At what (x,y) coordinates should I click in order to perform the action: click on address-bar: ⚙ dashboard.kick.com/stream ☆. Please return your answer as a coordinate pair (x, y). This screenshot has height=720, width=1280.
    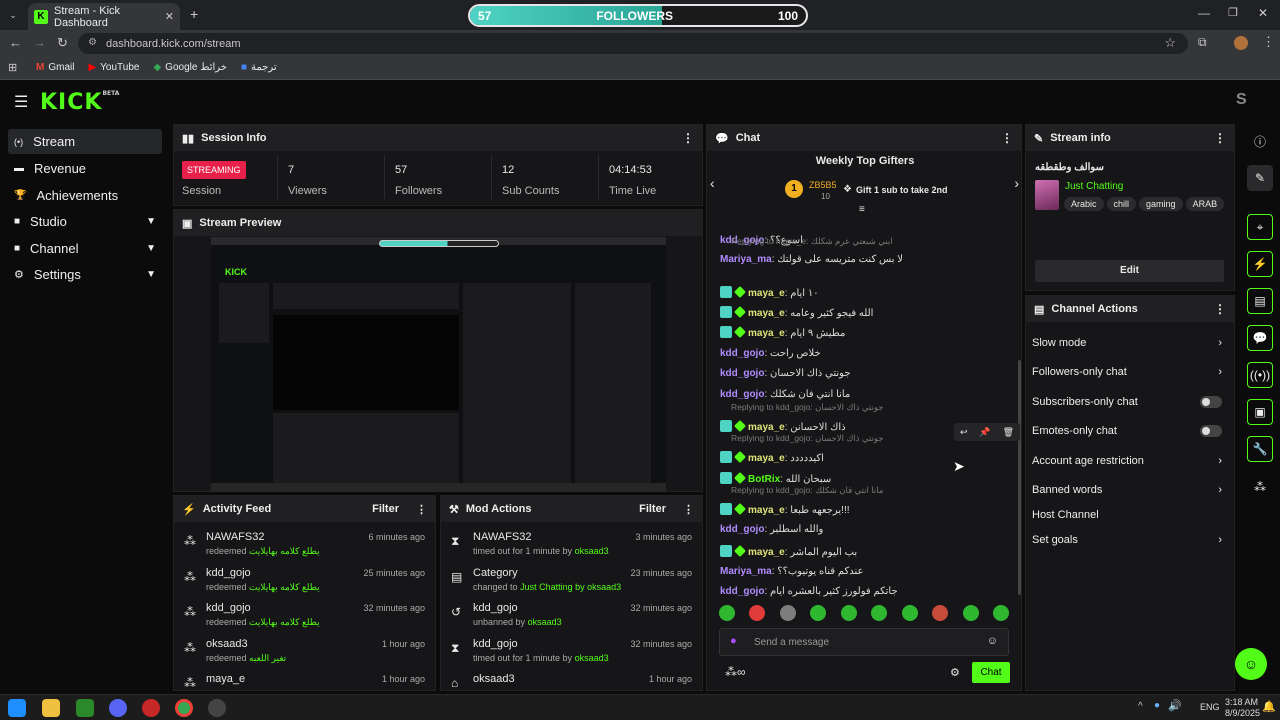
    Looking at the image, I should click on (633, 43).